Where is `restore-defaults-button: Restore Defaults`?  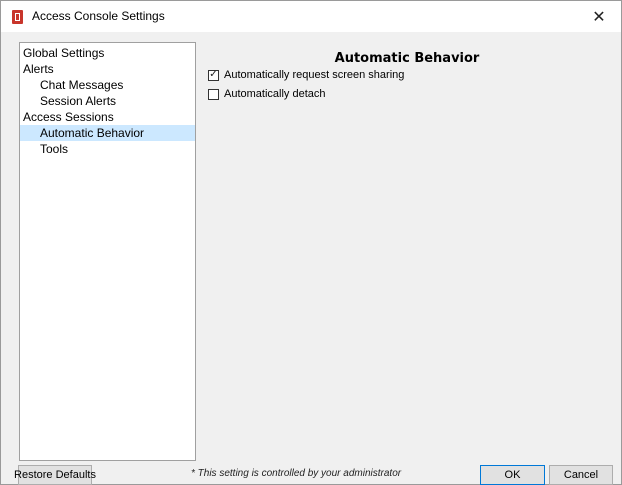
restore-defaults-button: Restore Defaults is located at coordinates (55, 475).